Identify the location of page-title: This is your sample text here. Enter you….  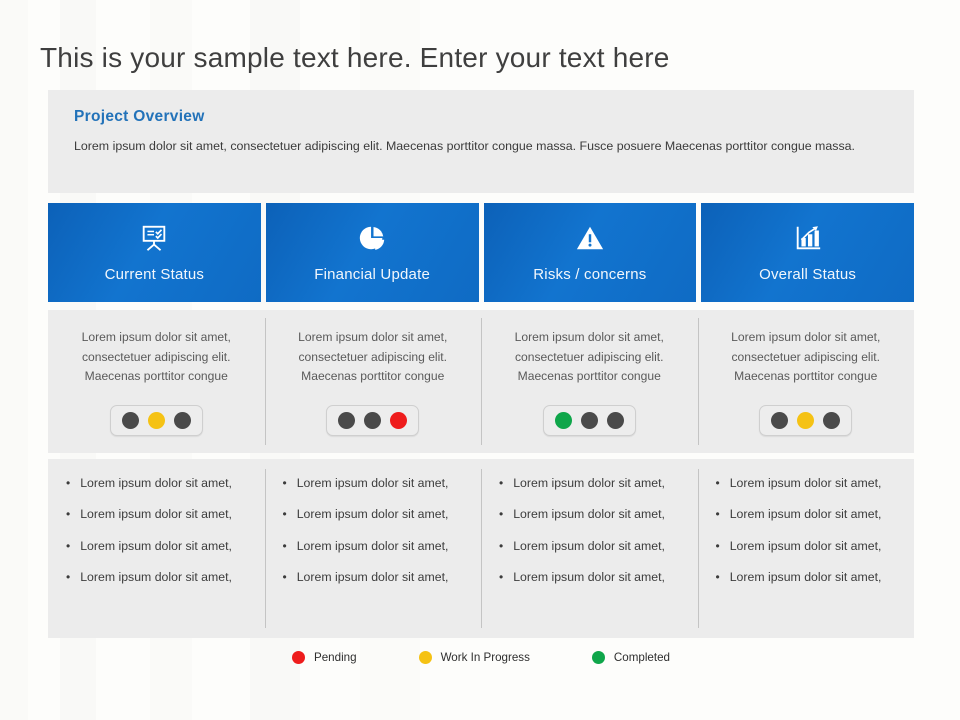
(355, 57).